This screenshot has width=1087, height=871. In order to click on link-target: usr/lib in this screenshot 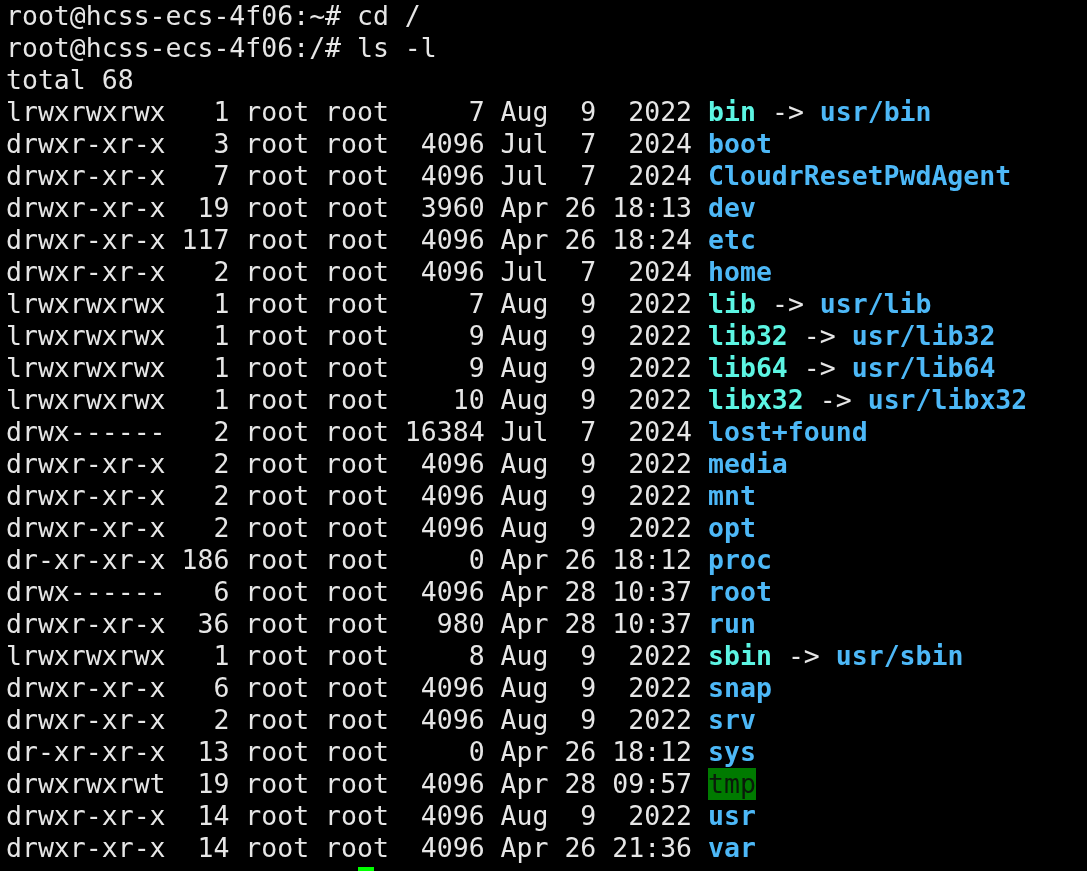, I will do `click(875, 304)`.